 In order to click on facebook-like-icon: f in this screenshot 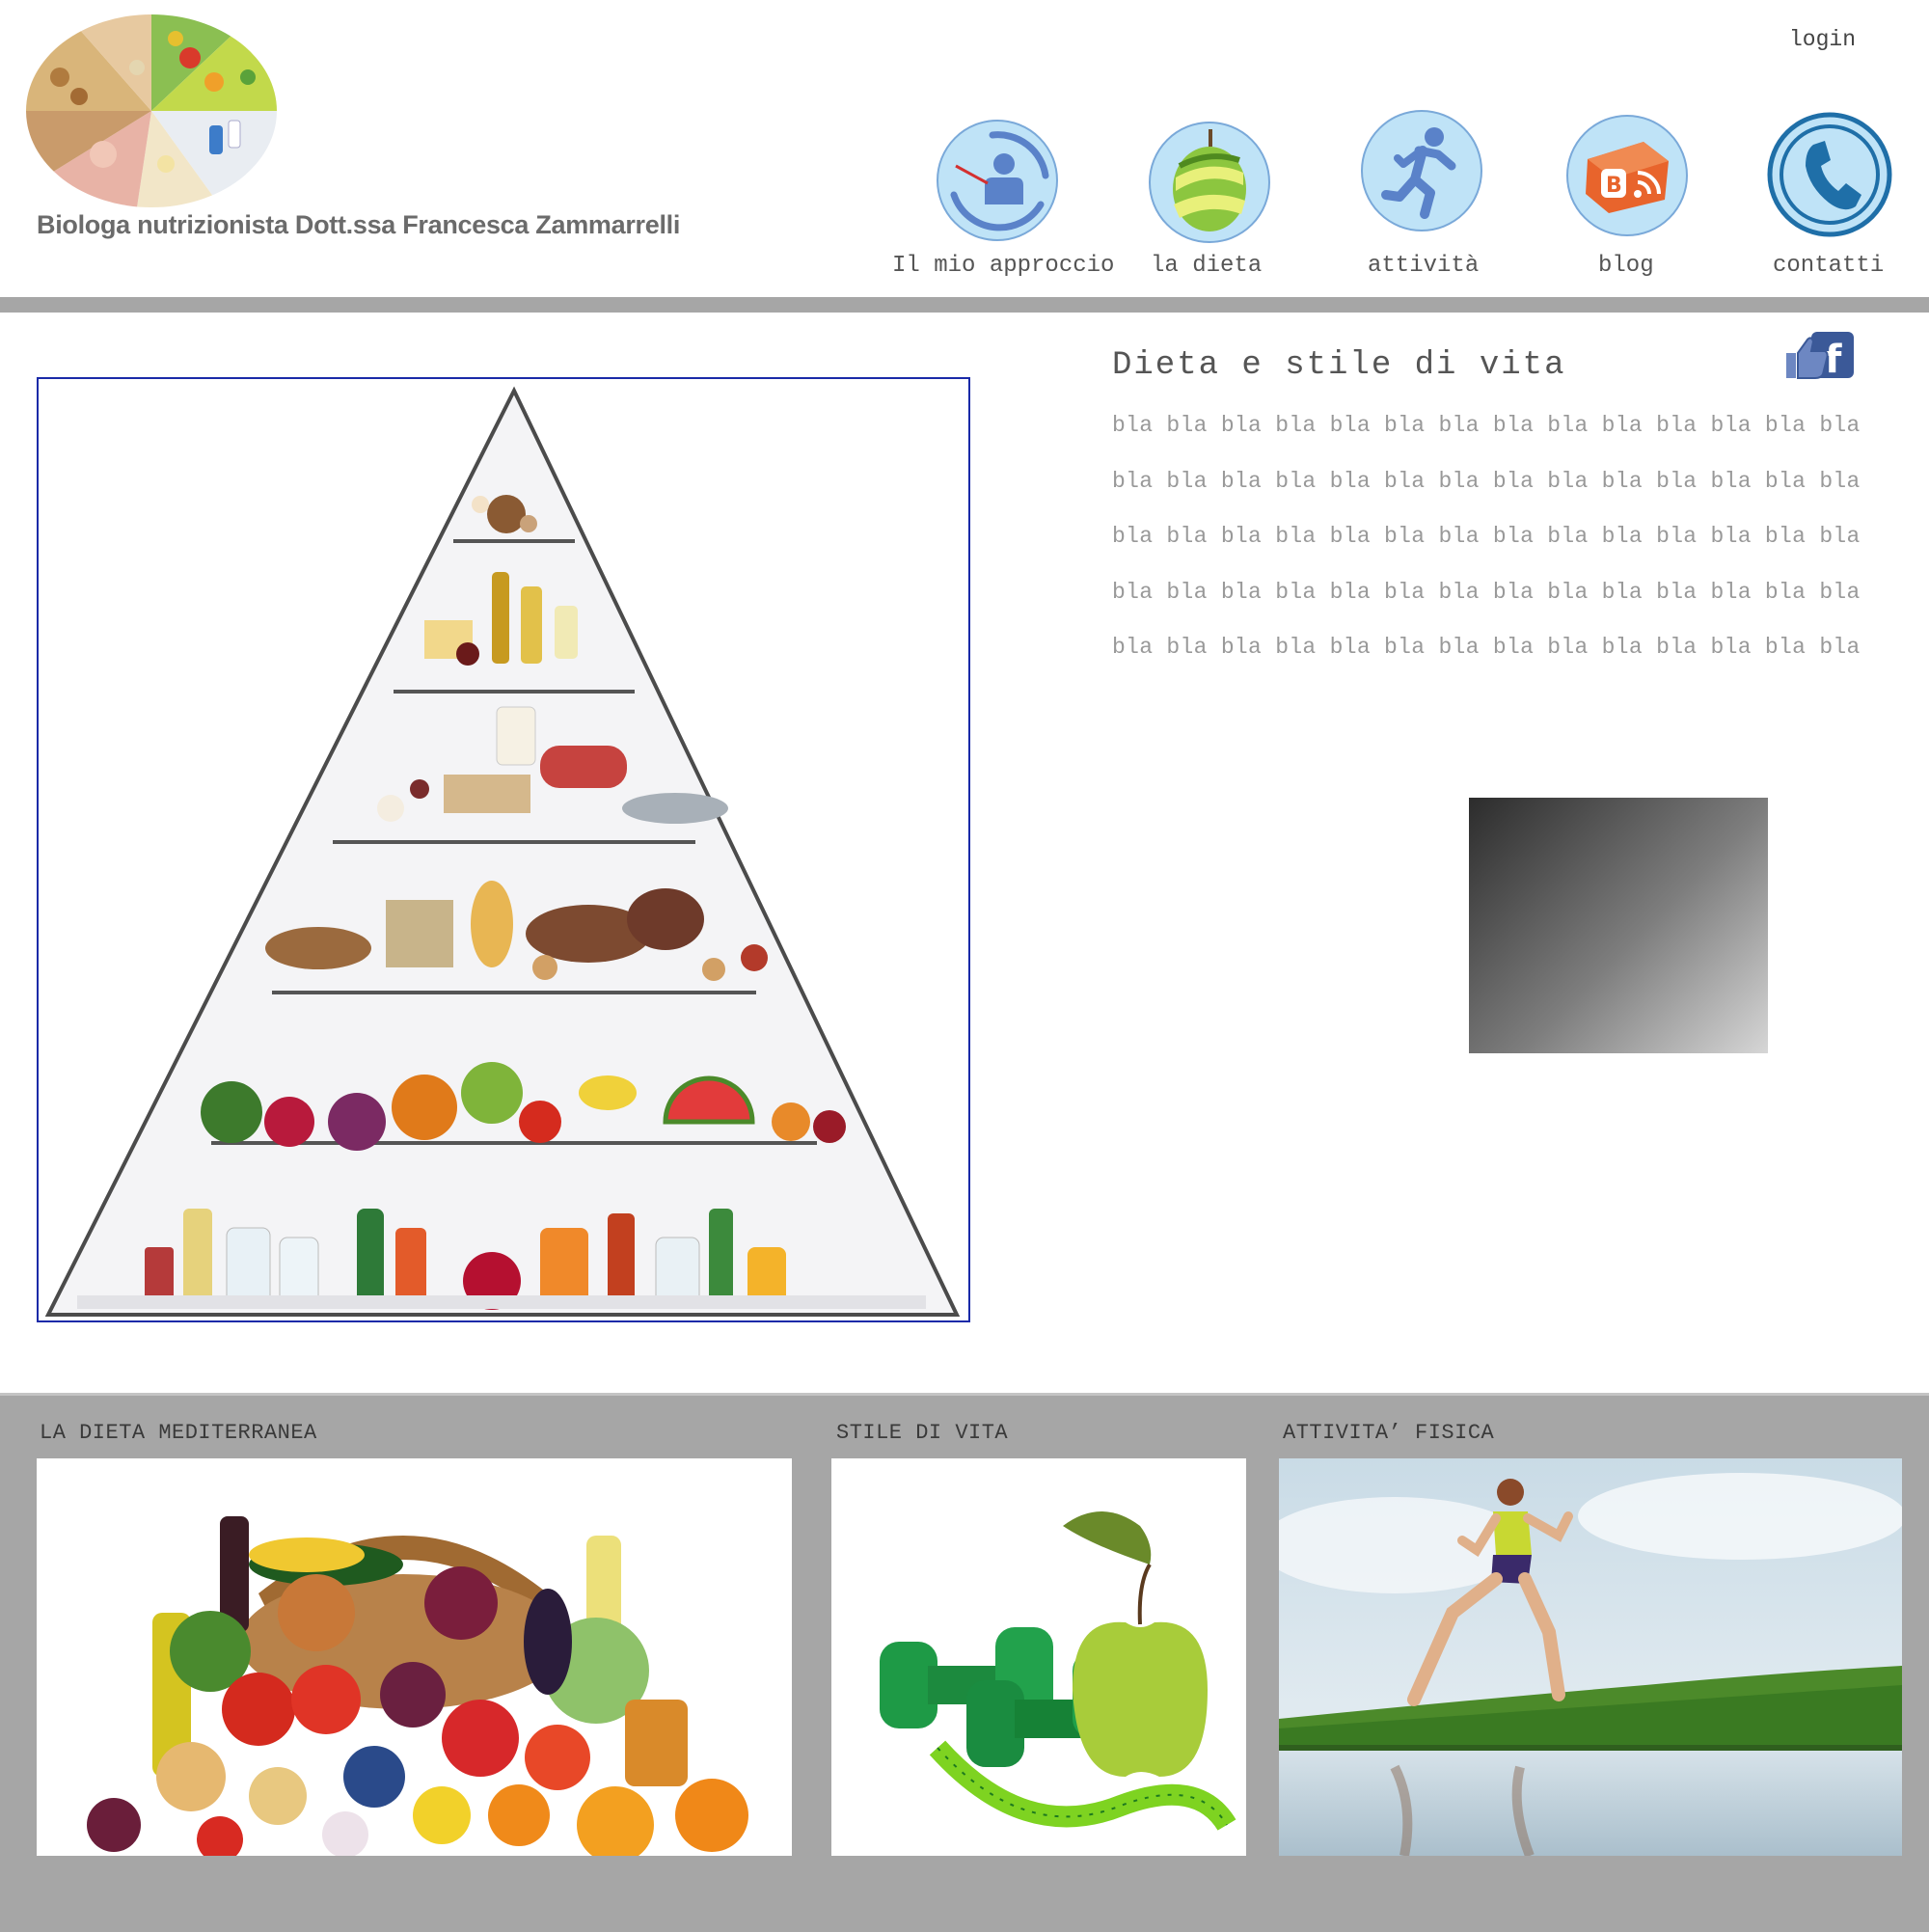, I will do `click(1819, 356)`.